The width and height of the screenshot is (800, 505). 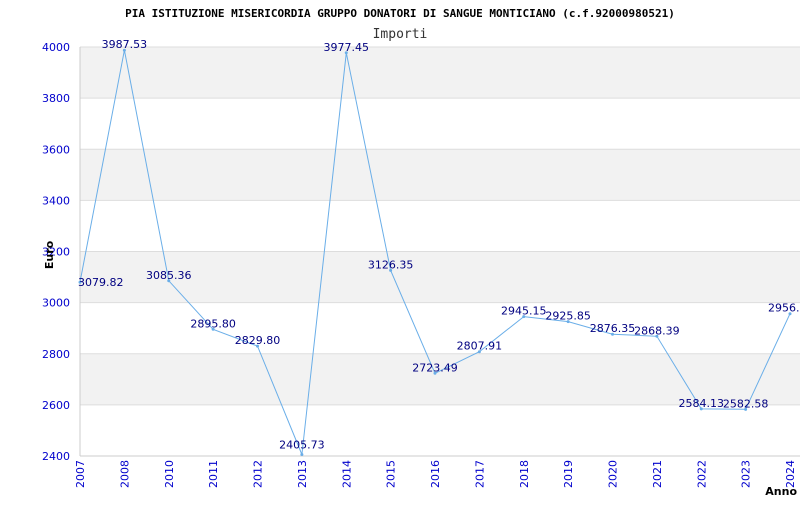 I want to click on data-label: 2405.73, so click(x=302, y=445).